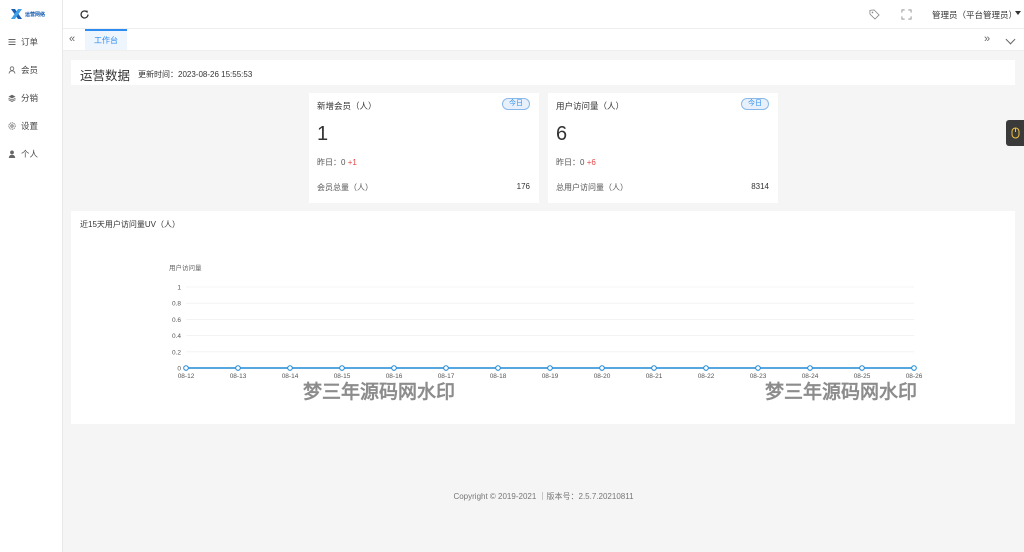 The image size is (1024, 552). What do you see at coordinates (185, 267) in the screenshot?
I see `y-axis-label: 用户访问量` at bounding box center [185, 267].